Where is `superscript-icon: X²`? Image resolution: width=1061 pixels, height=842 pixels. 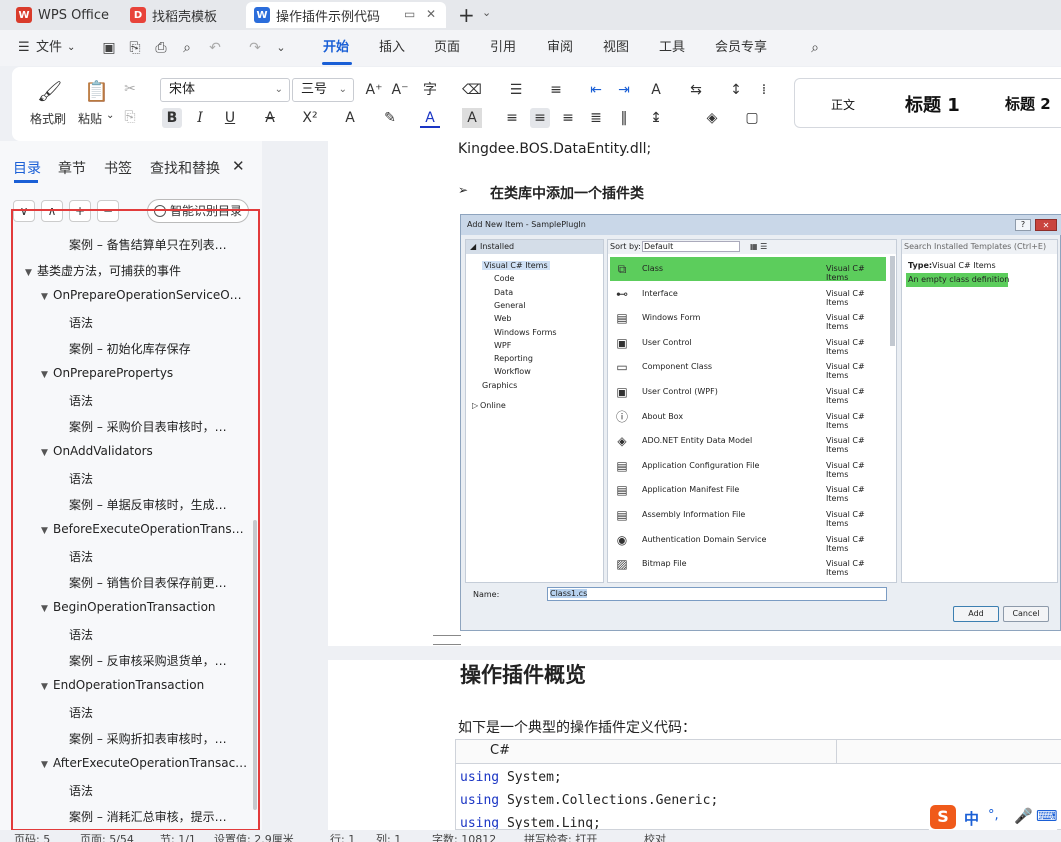 superscript-icon: X² is located at coordinates (310, 118).